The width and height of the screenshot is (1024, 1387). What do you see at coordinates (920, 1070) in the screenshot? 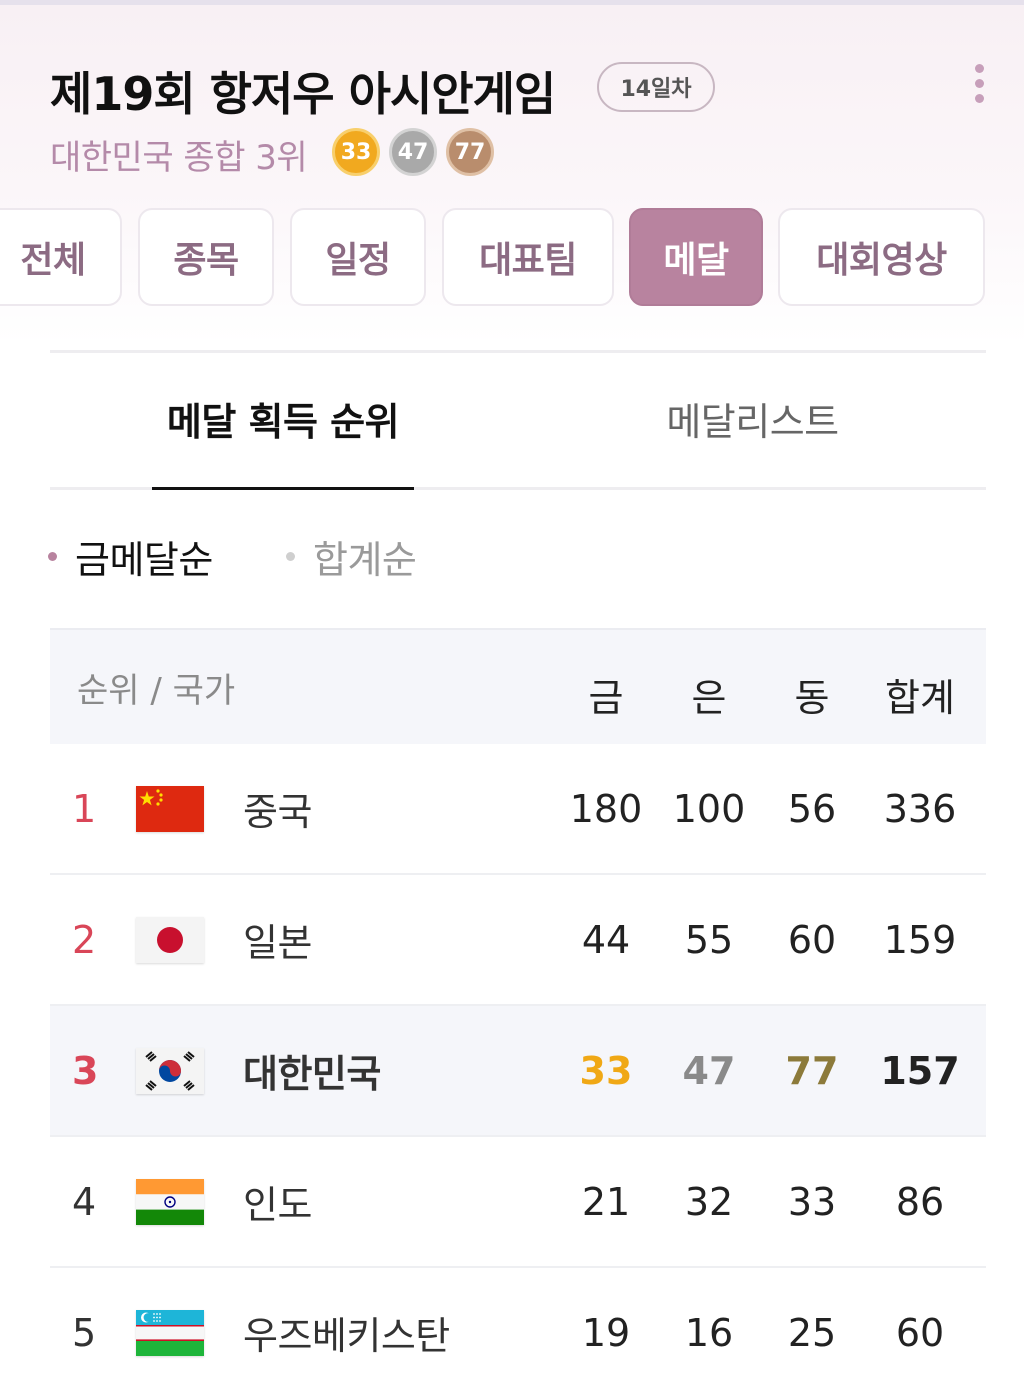
I see `total-count: 157` at bounding box center [920, 1070].